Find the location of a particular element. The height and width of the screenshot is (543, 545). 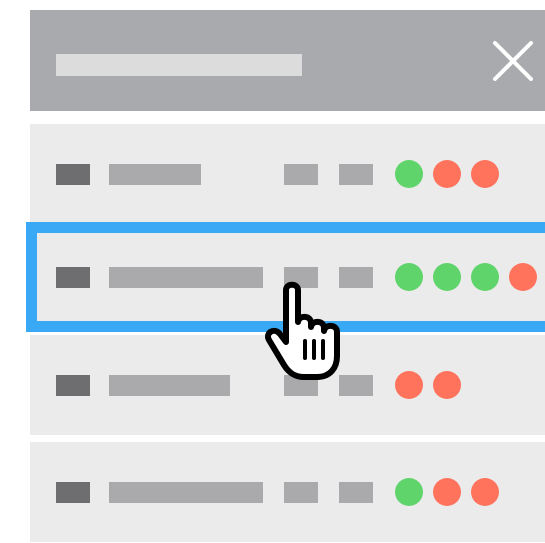

dialog-title-placeholder is located at coordinates (179, 65).